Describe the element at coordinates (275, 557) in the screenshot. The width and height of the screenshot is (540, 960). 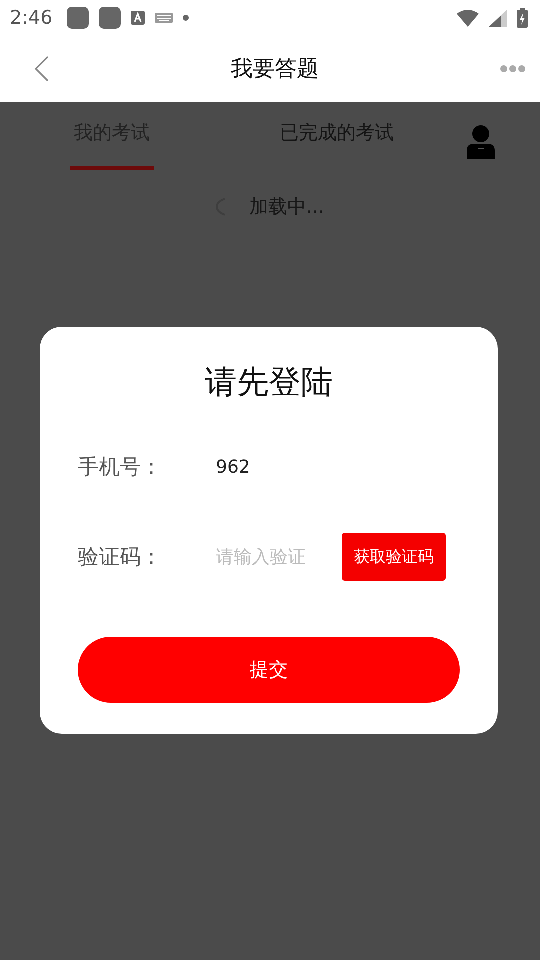
I see `code-input: 请输入验证` at that location.